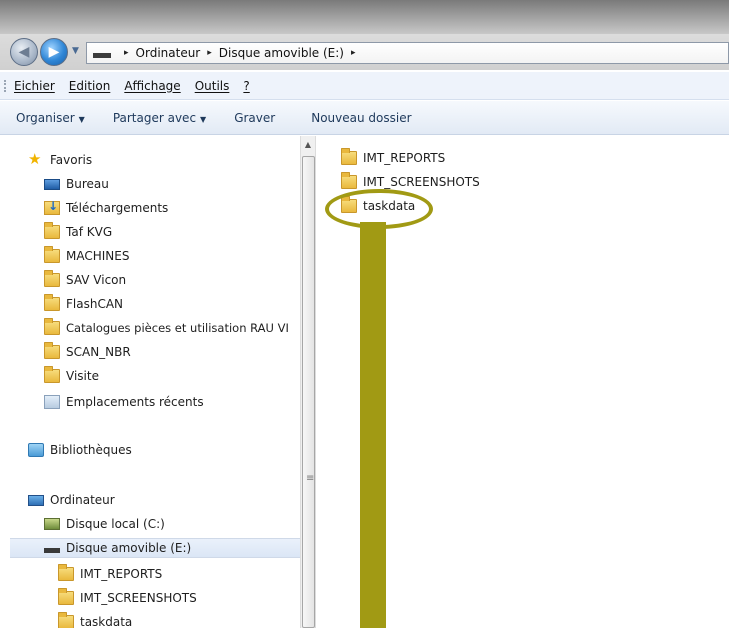  I want to click on nav-computer: Ordinateur, so click(71, 500).